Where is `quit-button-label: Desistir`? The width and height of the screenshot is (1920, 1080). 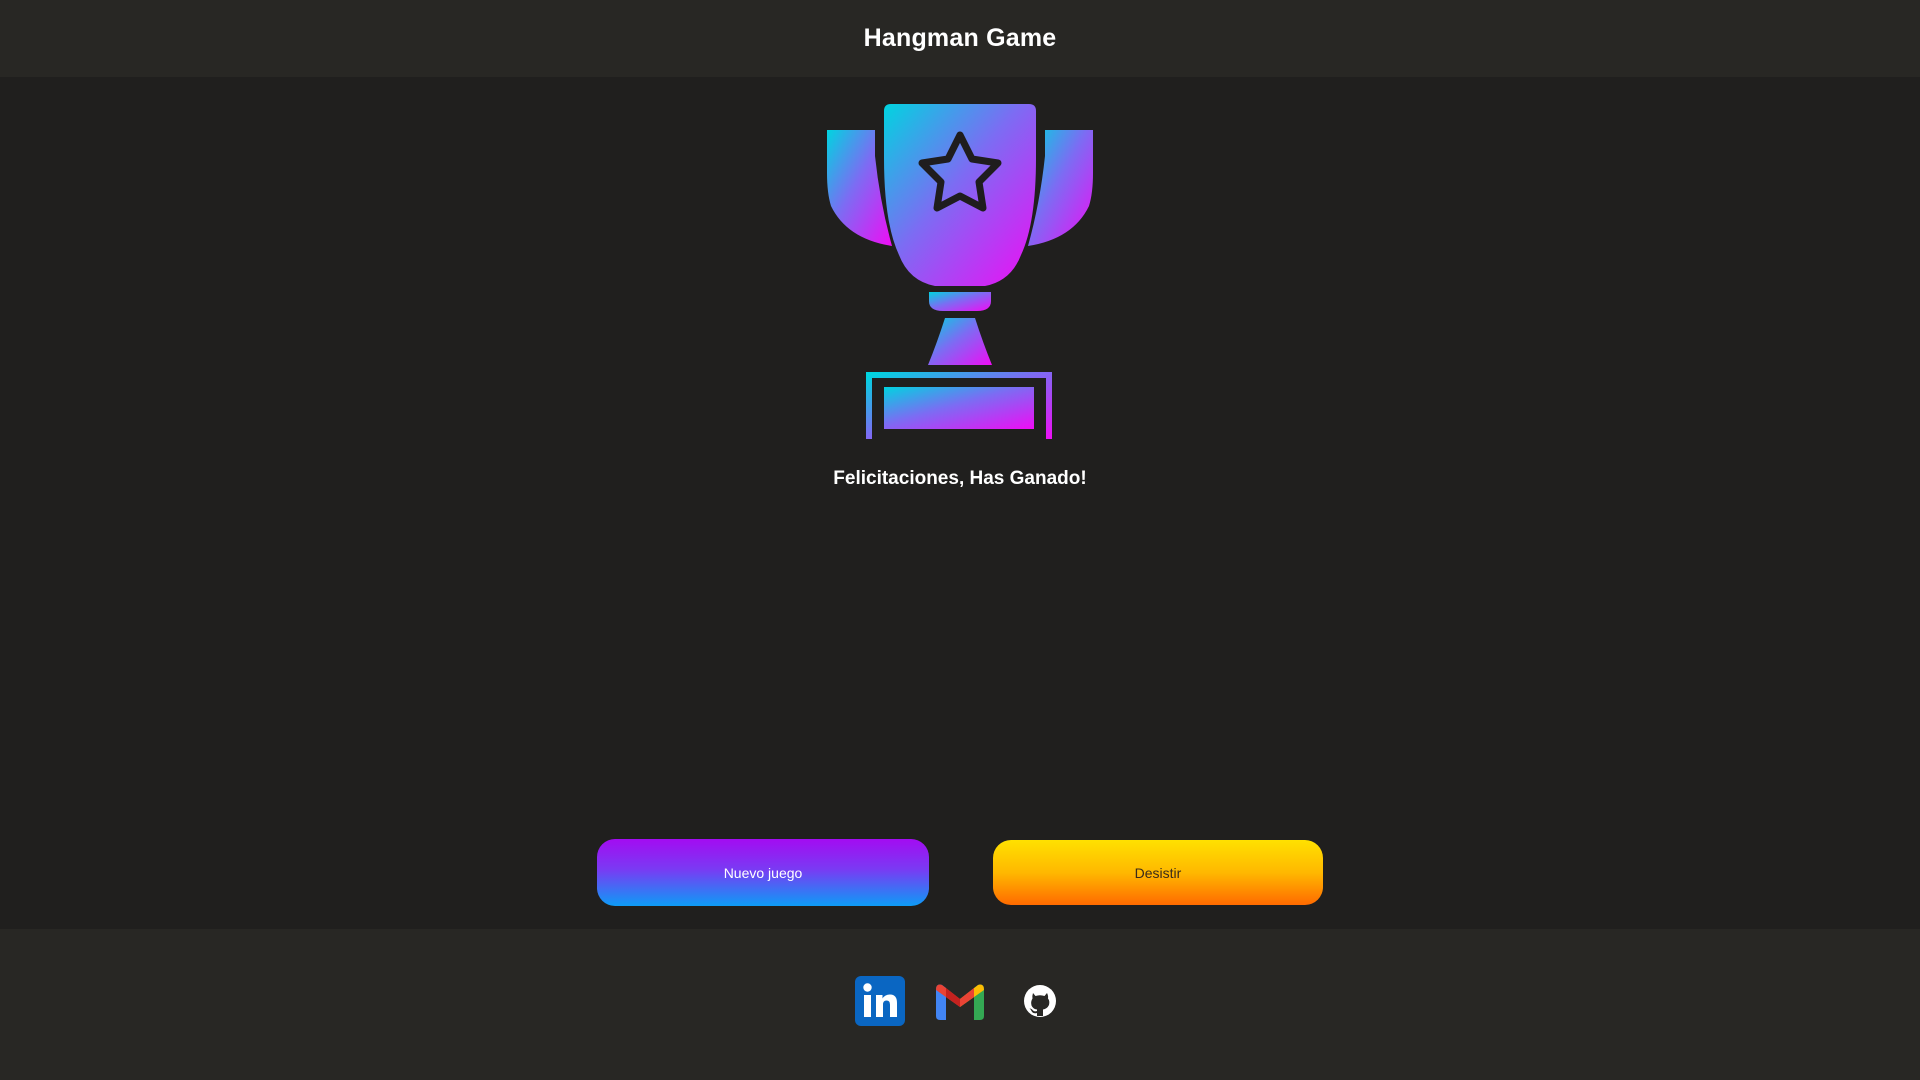
quit-button-label: Desistir is located at coordinates (1158, 872).